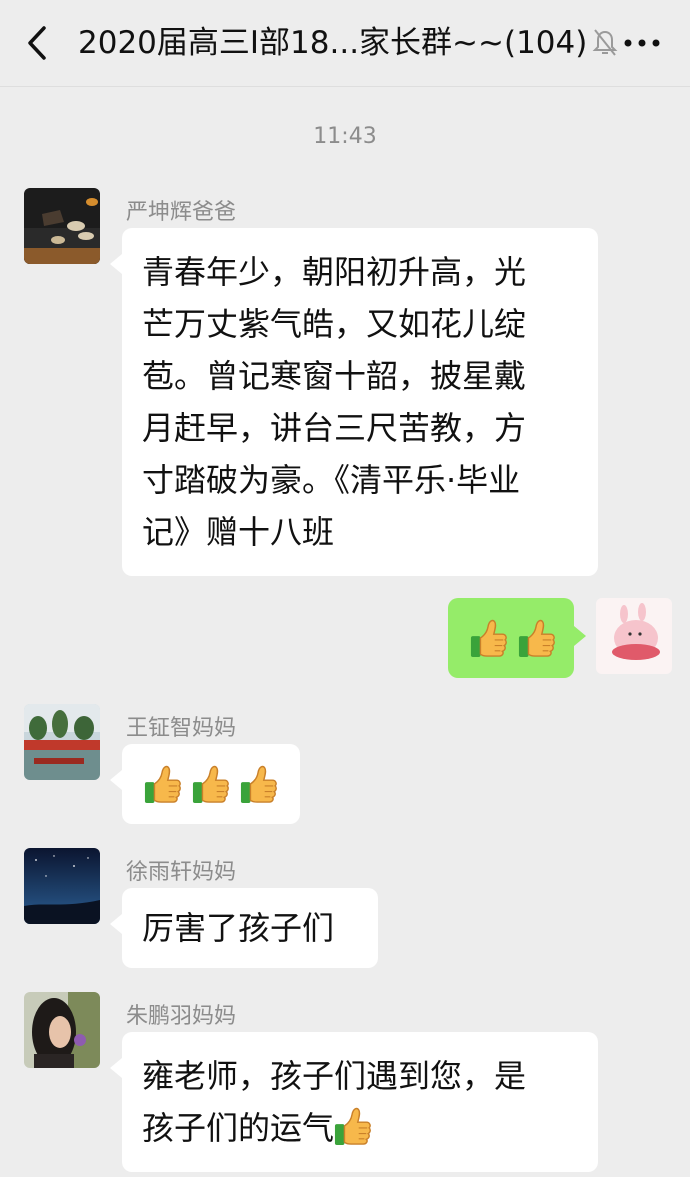  Describe the element at coordinates (345, 136) in the screenshot. I see `message-timestamp: 11:43` at that location.